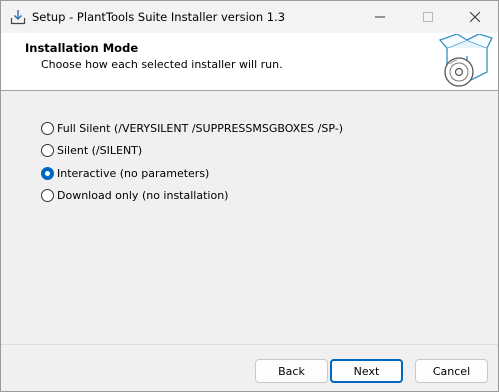  What do you see at coordinates (192, 151) in the screenshot?
I see `option-silent: Silent (/SILENT)` at bounding box center [192, 151].